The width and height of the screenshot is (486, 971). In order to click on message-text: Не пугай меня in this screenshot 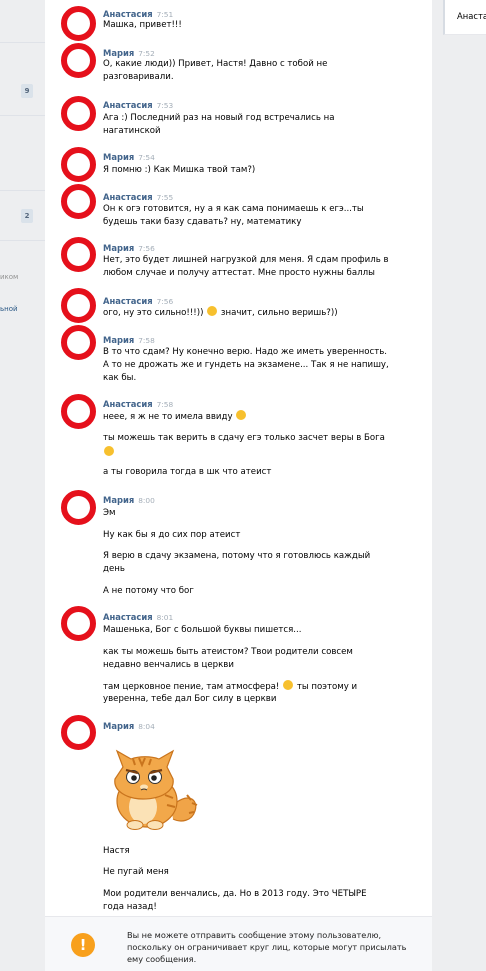, I will do `click(136, 872)`.